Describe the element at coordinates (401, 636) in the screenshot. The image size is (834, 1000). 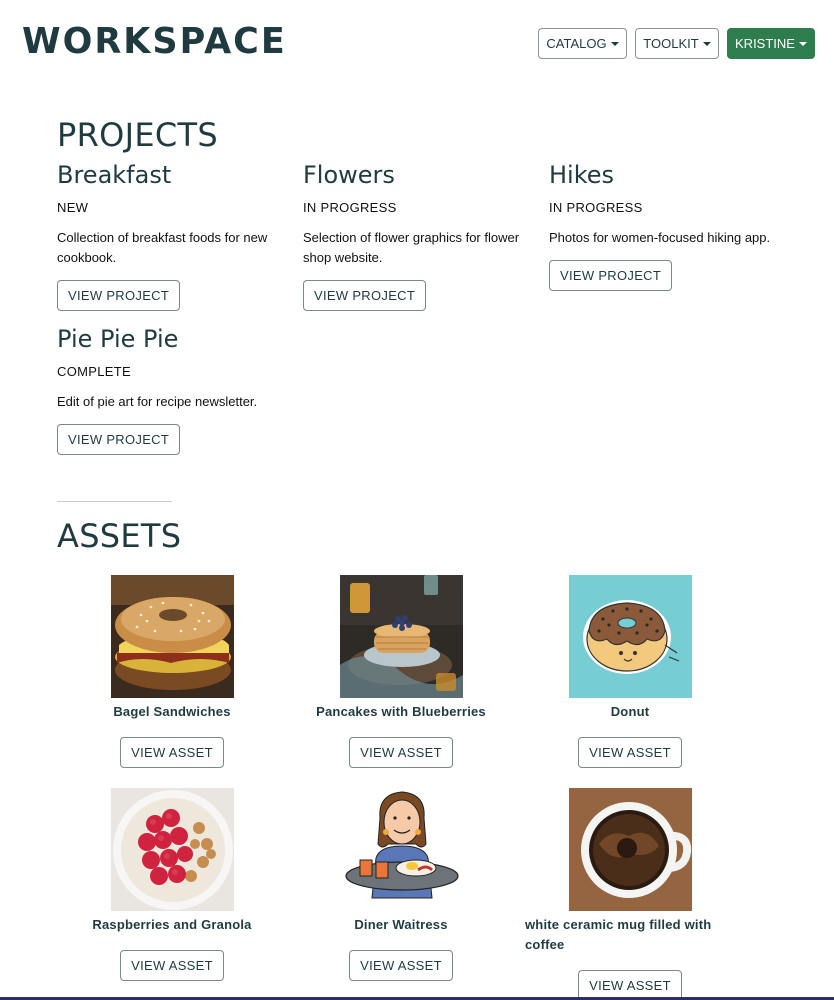
I see `pancakes-thumbnail` at that location.